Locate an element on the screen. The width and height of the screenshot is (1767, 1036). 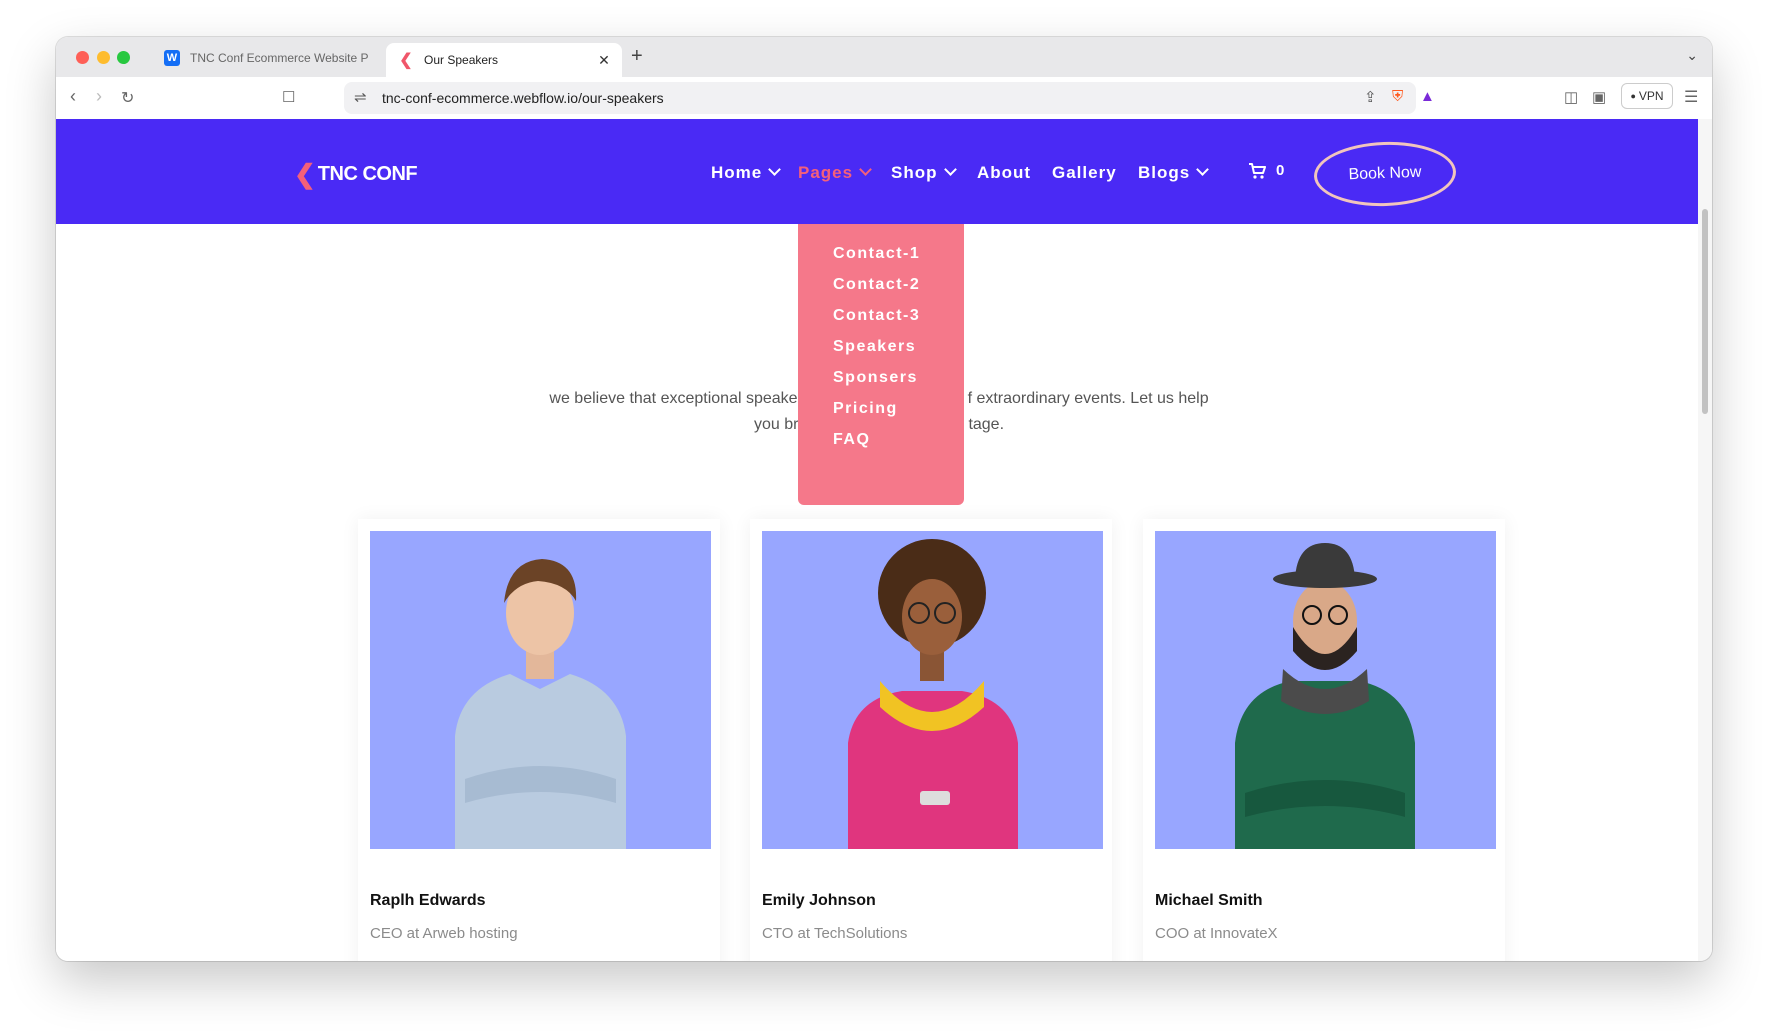
book-now-button: Book Now is located at coordinates (1385, 174).